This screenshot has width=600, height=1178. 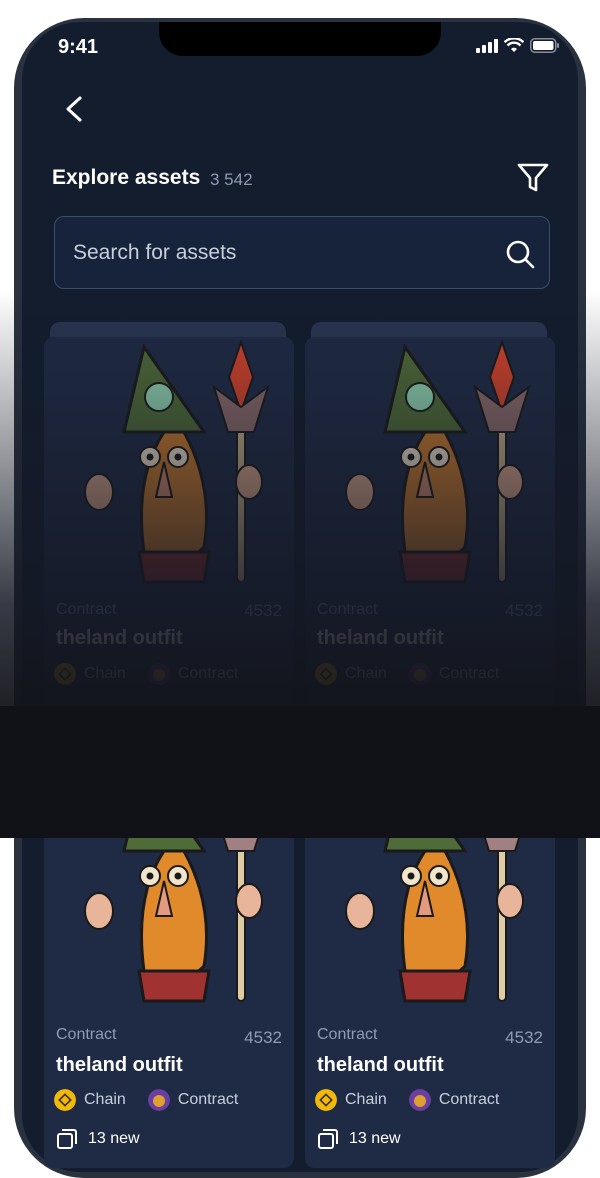 I want to click on status-icons, so click(x=518, y=45).